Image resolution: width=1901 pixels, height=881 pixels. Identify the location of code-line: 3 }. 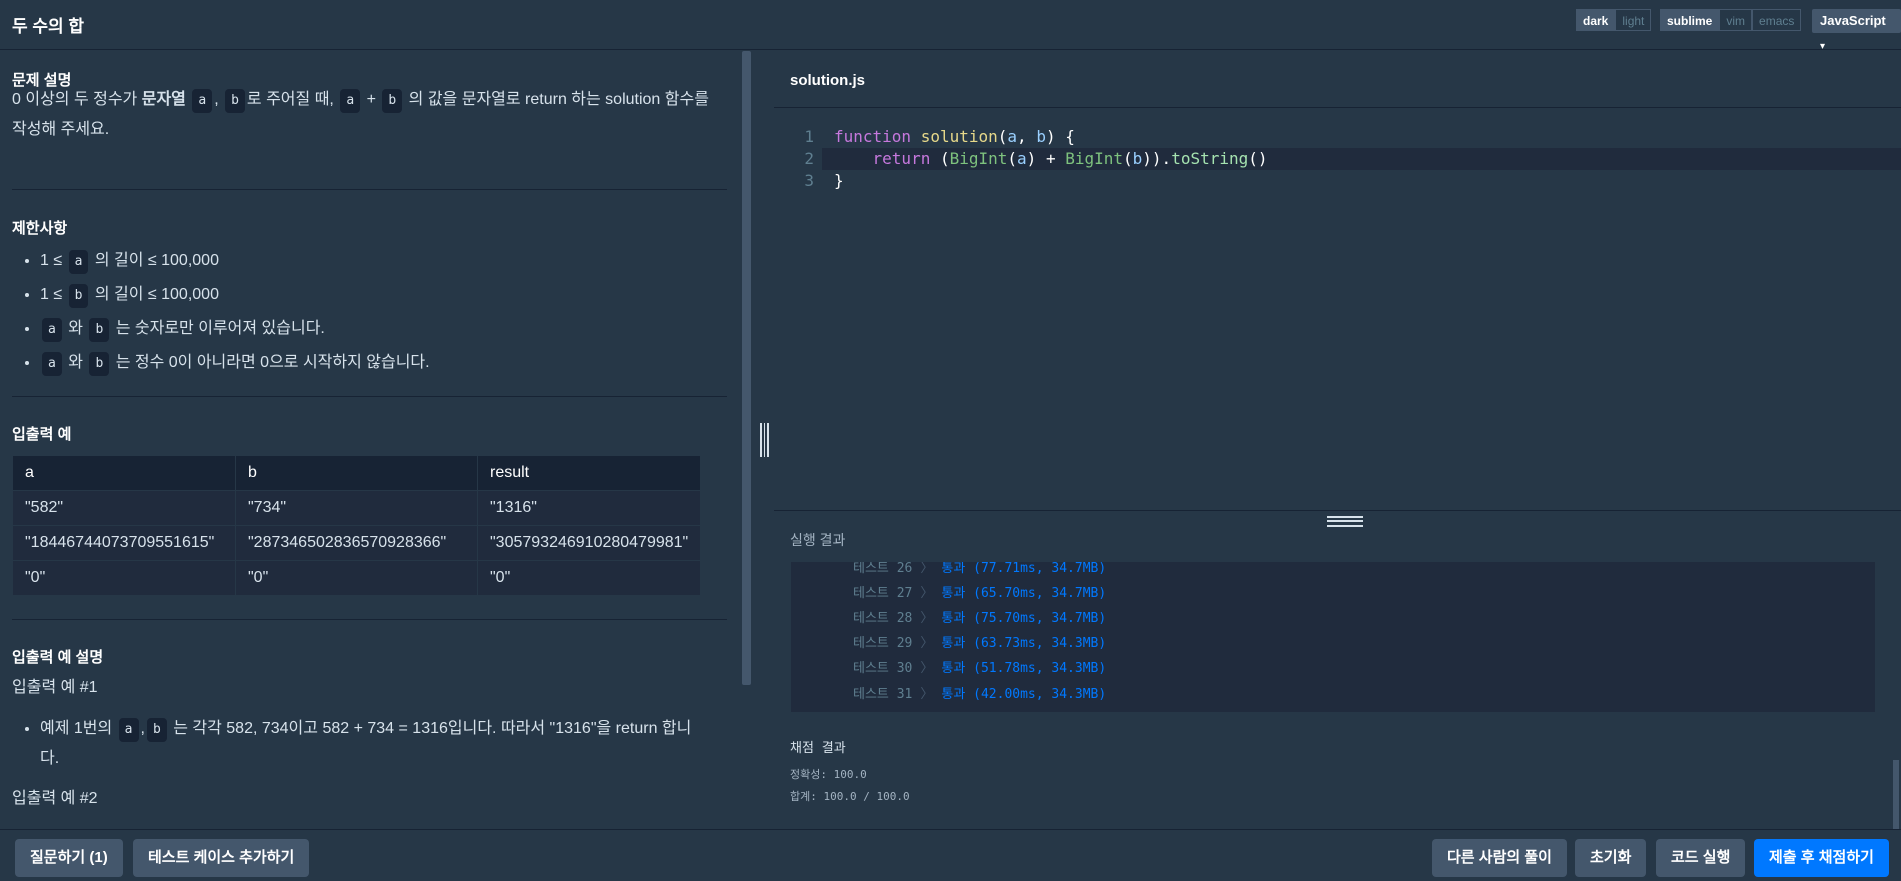
(1337, 181).